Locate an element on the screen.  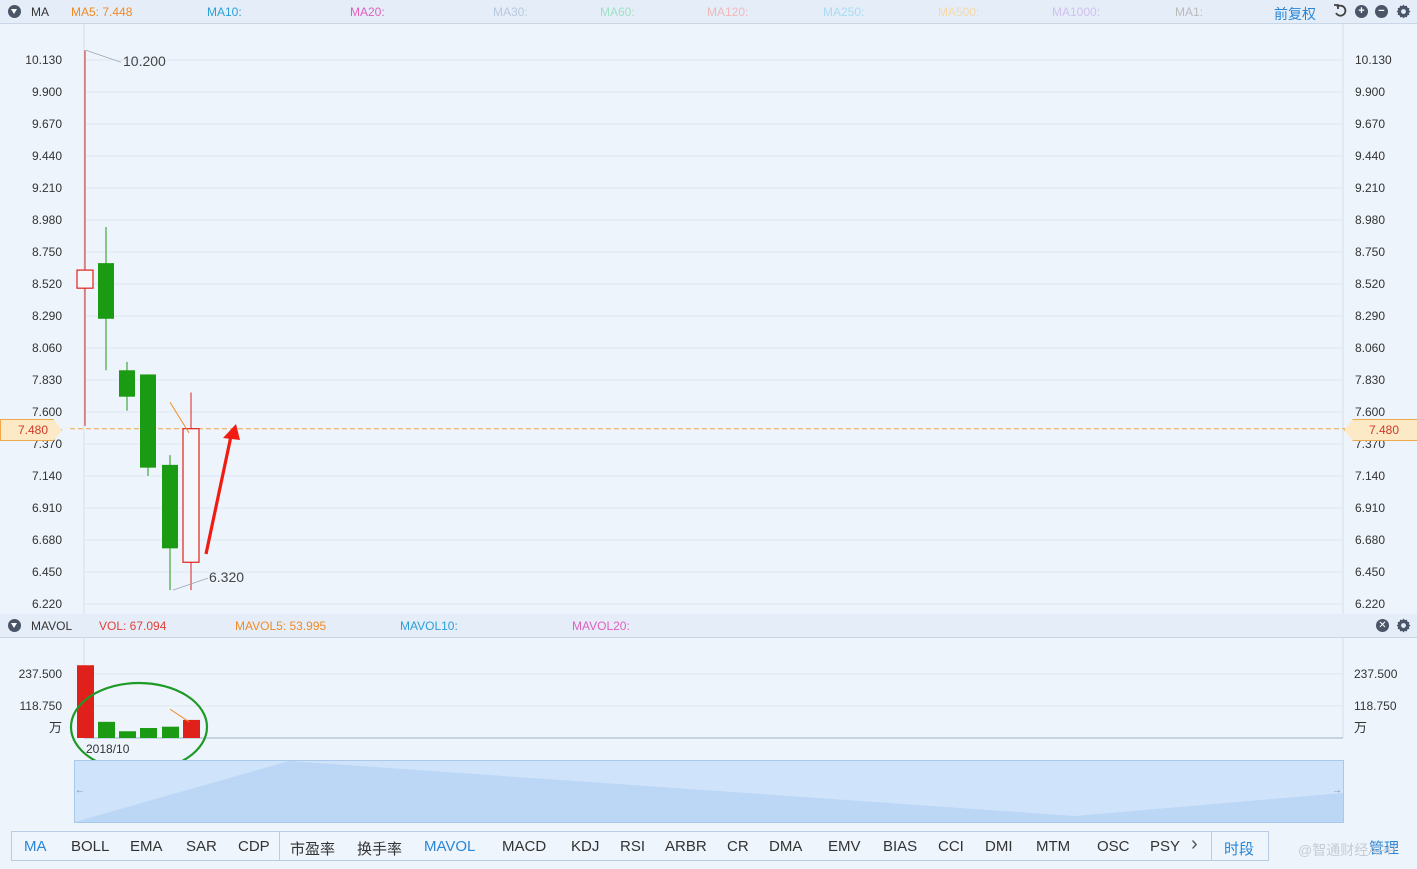
ma1-value: MA1: is located at coordinates (1189, 12).